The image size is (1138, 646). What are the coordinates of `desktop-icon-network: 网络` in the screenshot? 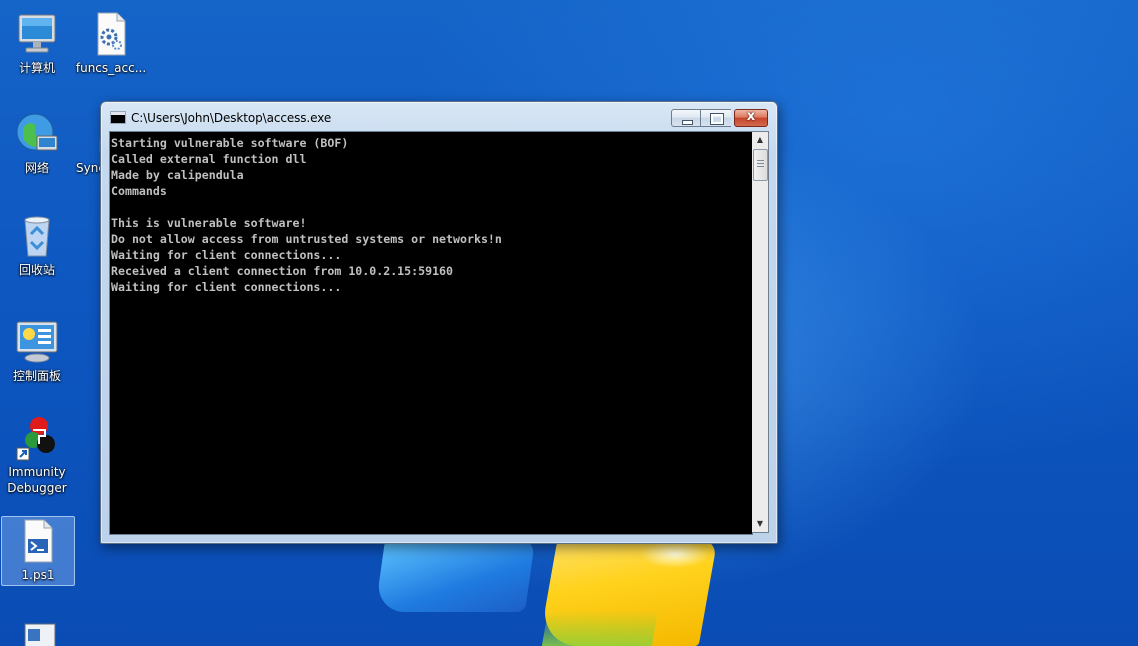 It's located at (37, 143).